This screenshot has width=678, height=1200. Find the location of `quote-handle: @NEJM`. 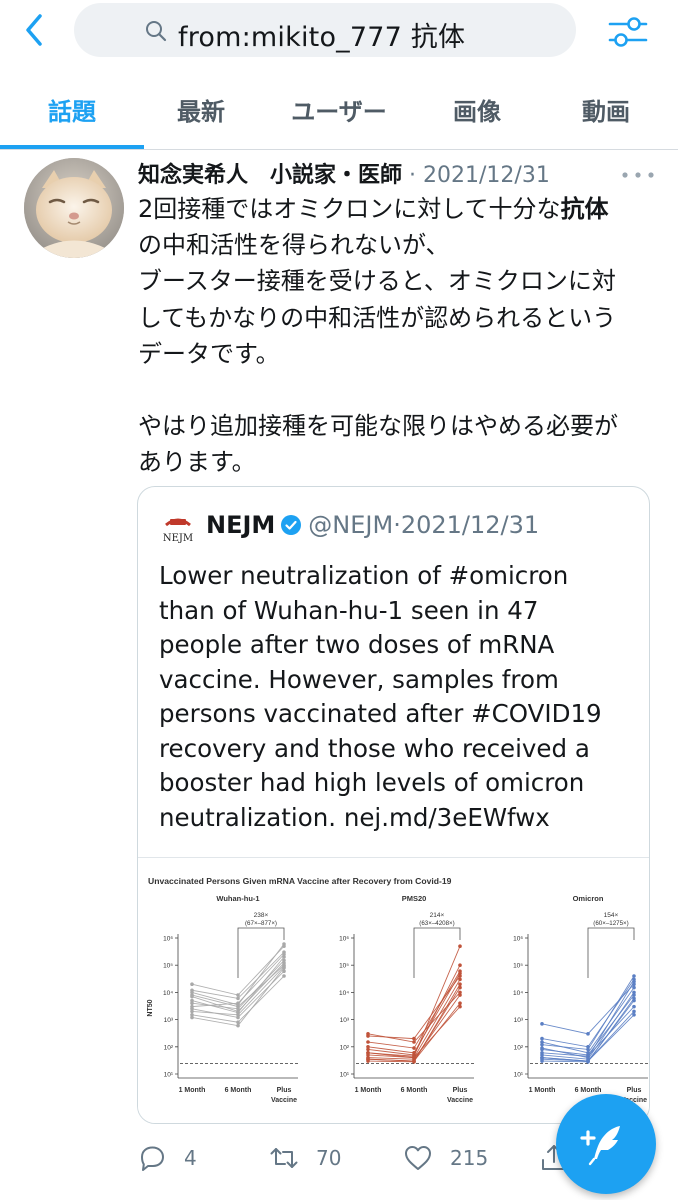

quote-handle: @NEJM is located at coordinates (350, 525).